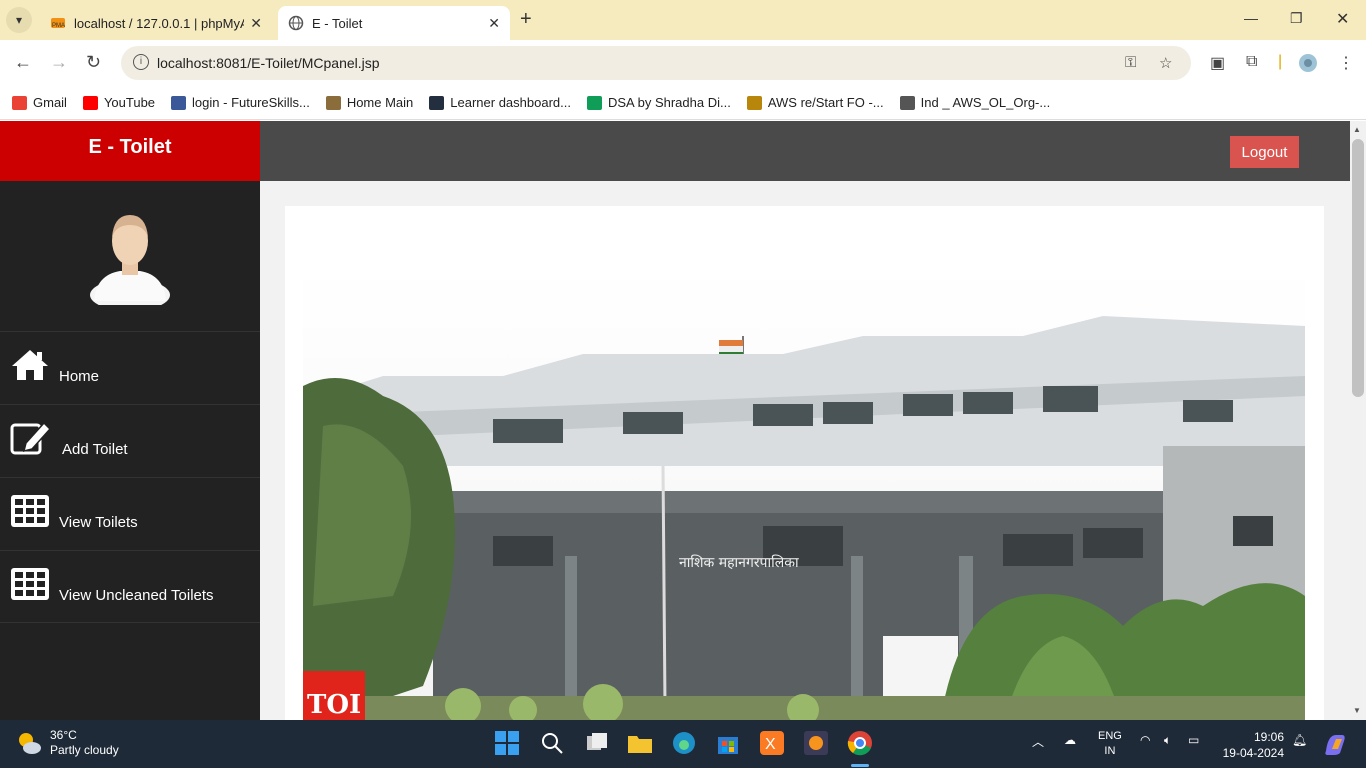 This screenshot has width=1366, height=768. What do you see at coordinates (59, 62) in the screenshot?
I see `forward-icon: →` at bounding box center [59, 62].